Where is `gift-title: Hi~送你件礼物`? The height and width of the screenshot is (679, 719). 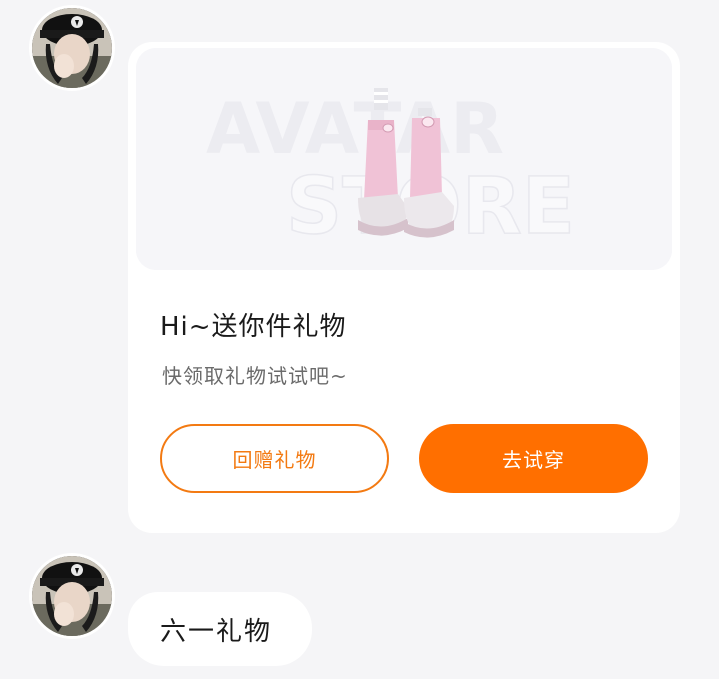 gift-title: Hi~送你件礼物 is located at coordinates (253, 327).